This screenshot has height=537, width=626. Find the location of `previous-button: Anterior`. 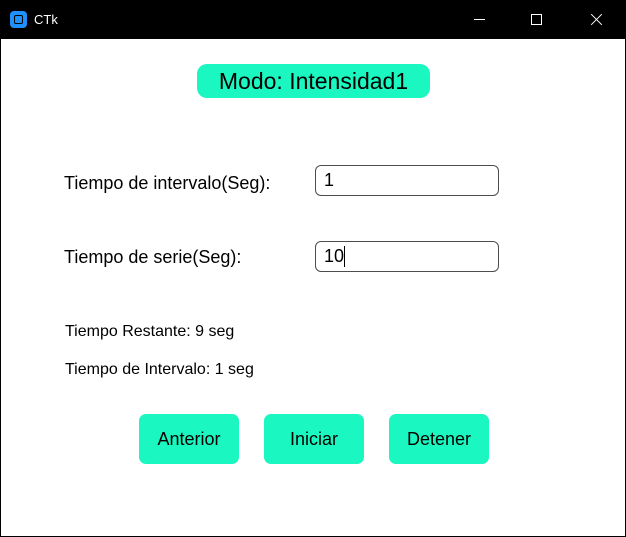

previous-button: Anterior is located at coordinates (189, 439).